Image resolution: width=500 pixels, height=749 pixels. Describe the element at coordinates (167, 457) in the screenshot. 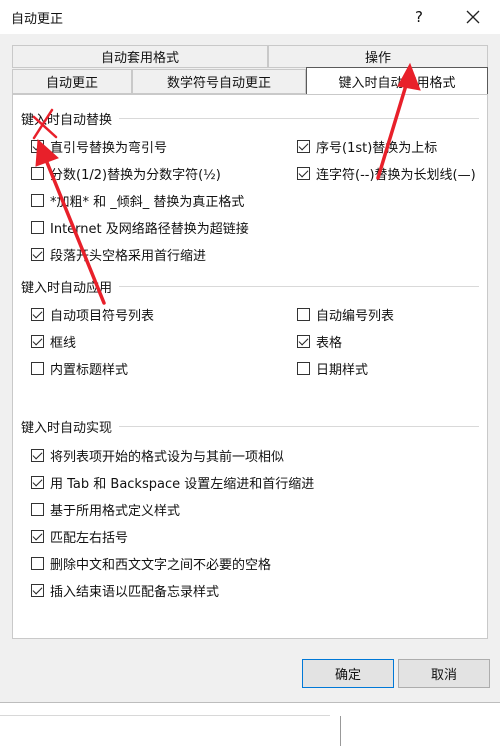

I see `option-label: 将列表项开始的格式设为与其前一项相似` at that location.